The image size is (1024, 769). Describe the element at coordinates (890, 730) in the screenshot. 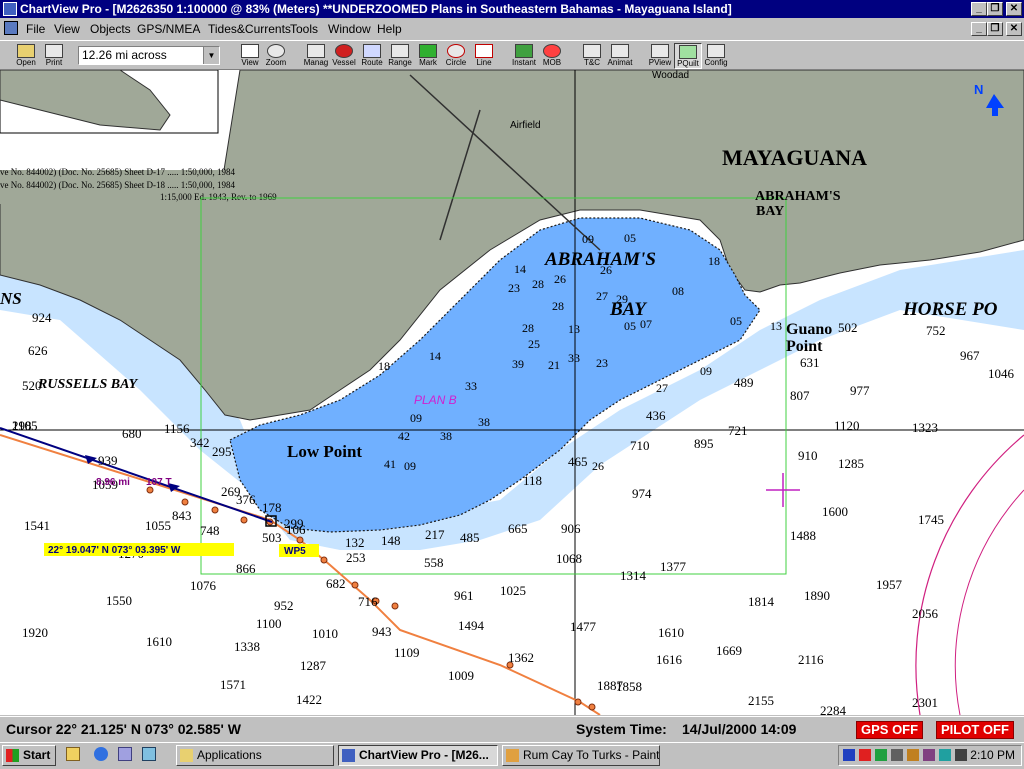

I see `gps-status-badge: GPS OFF` at that location.